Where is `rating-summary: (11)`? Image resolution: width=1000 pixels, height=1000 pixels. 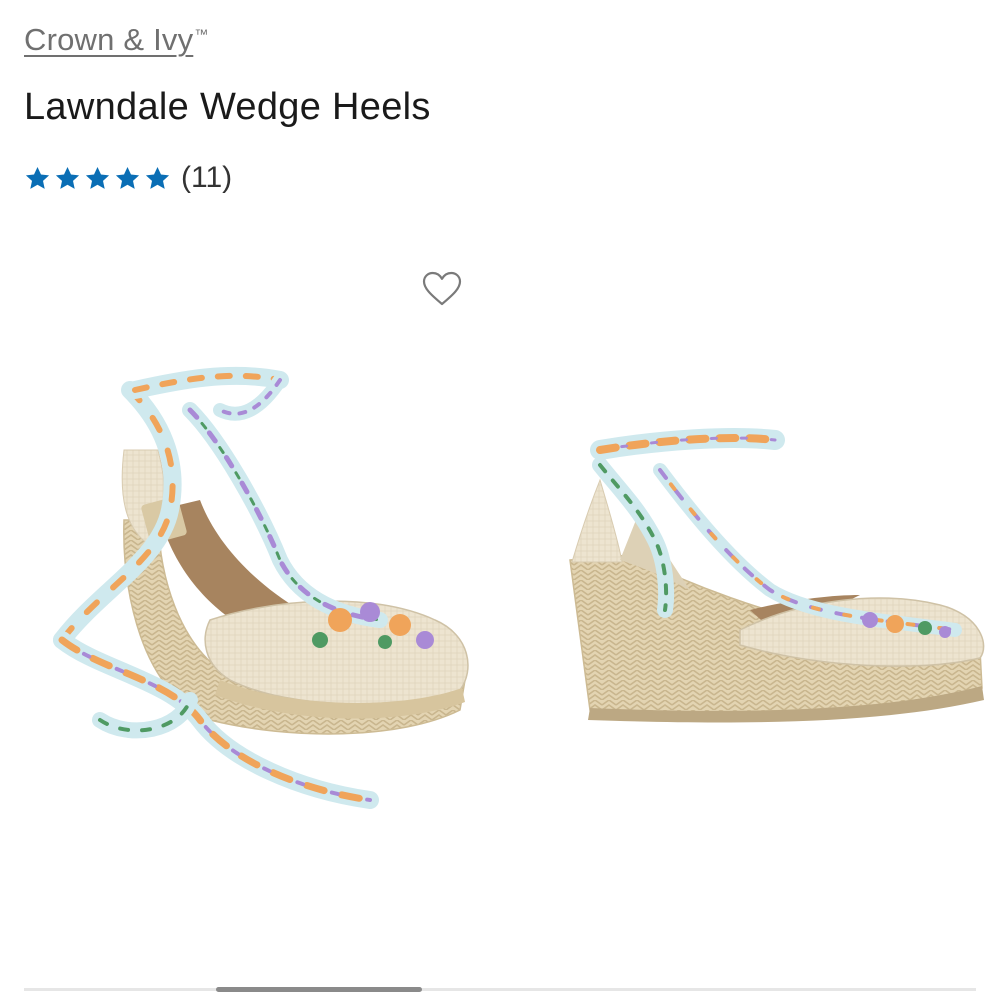 rating-summary: (11) is located at coordinates (128, 178).